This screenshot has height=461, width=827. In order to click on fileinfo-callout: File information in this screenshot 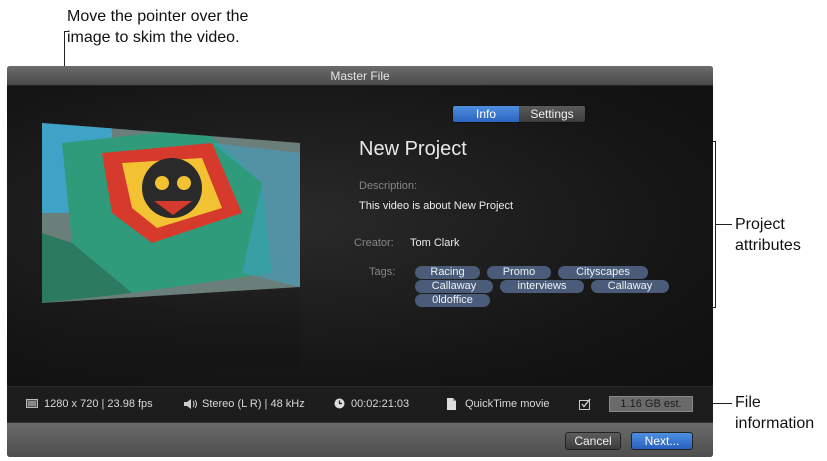, I will do `click(781, 413)`.